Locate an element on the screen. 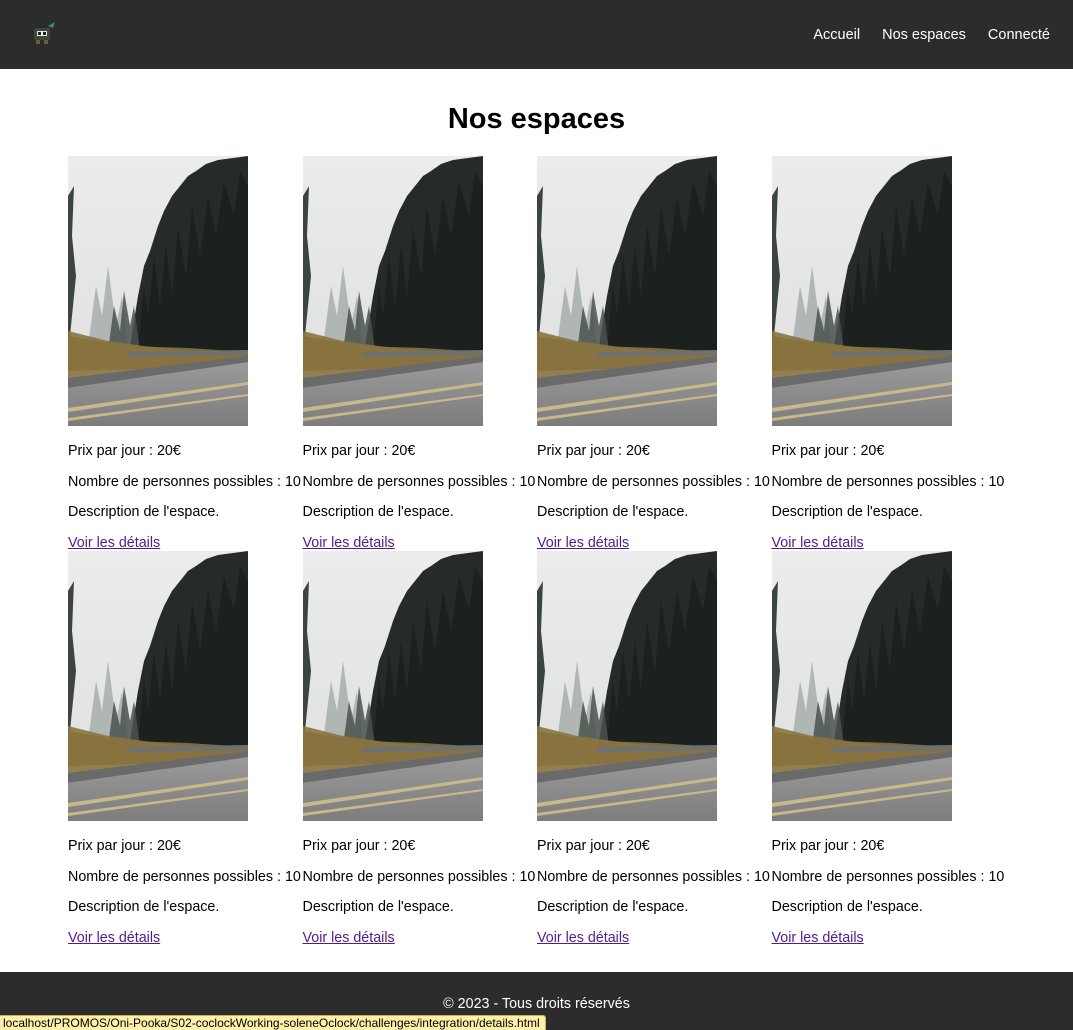  main-nav: Accueil Nos espaces Connecté is located at coordinates (931, 35).